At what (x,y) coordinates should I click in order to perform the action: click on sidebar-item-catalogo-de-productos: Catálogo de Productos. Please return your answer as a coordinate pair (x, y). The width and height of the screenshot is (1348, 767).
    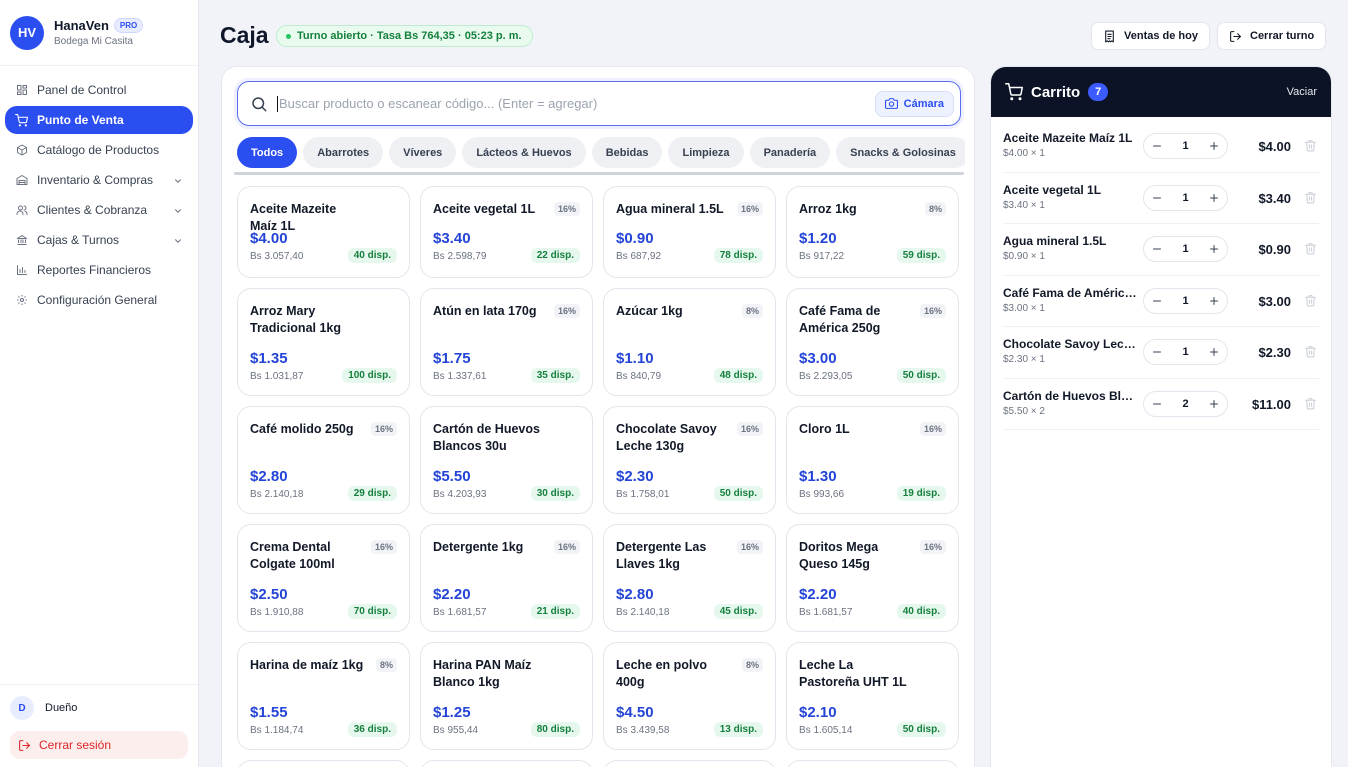
    Looking at the image, I should click on (99, 150).